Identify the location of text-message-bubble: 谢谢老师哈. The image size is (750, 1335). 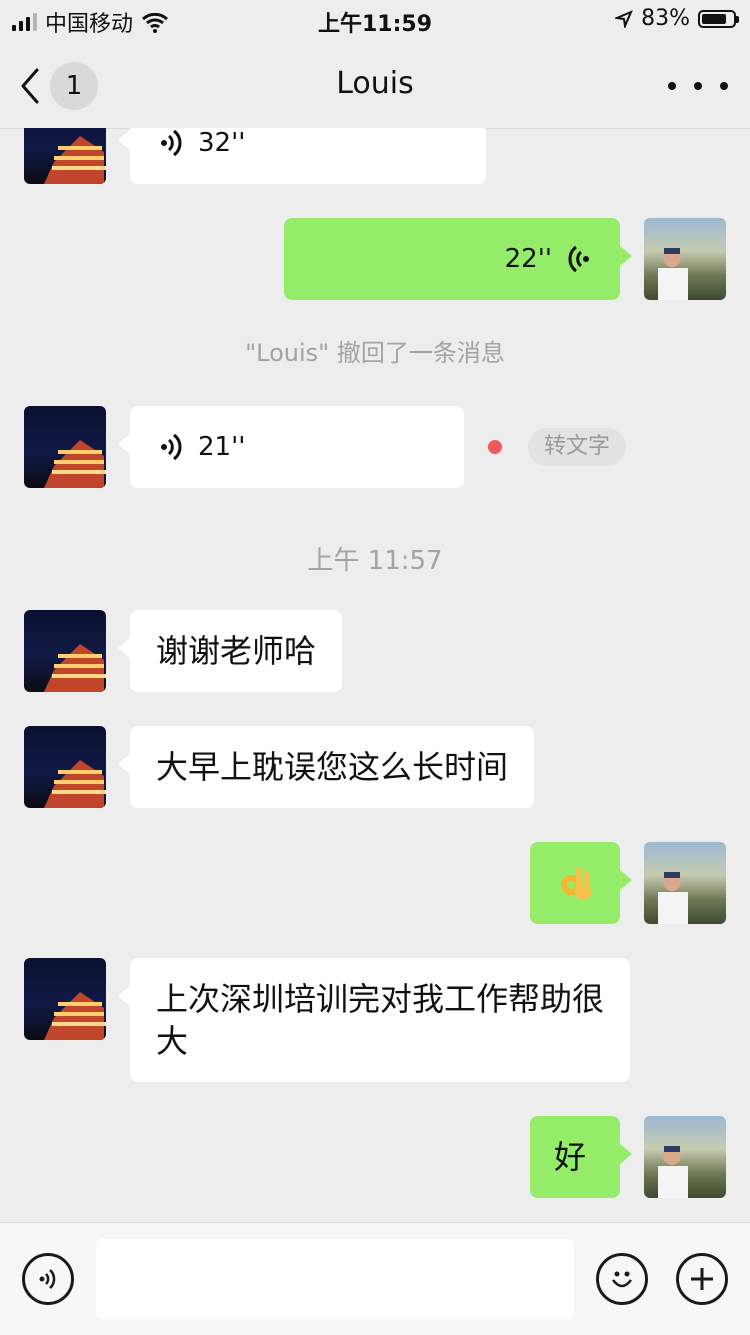
(230, 651).